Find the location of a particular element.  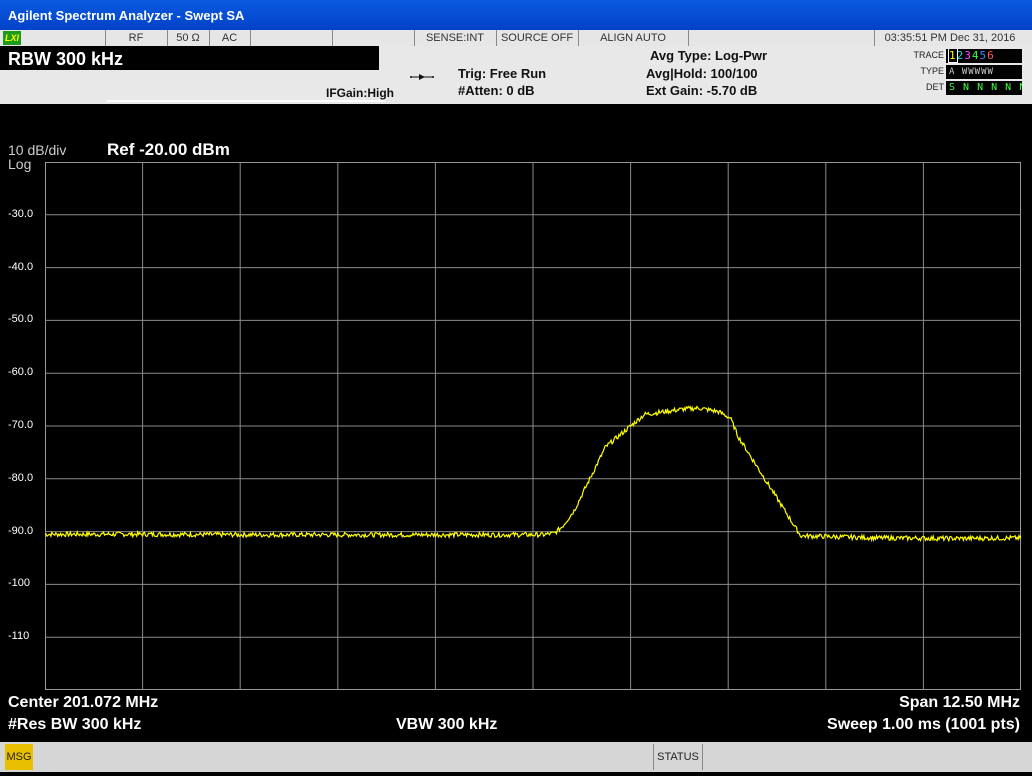

trace-label: TRACE is located at coordinates (928, 55).